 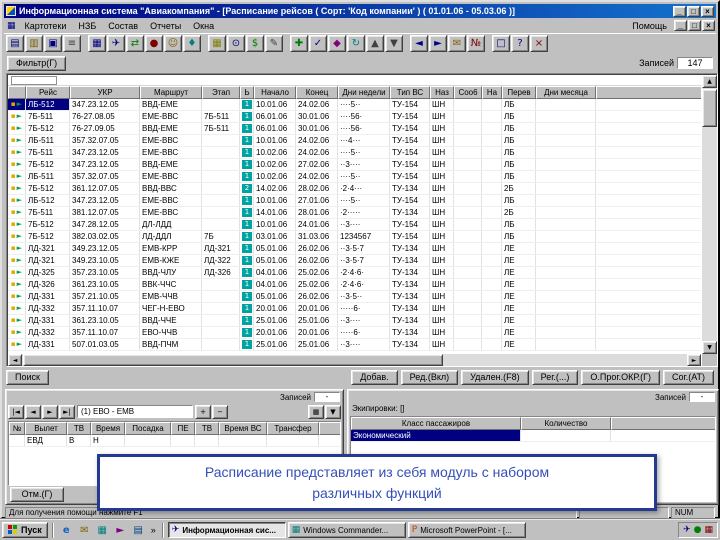 What do you see at coordinates (698, 530) in the screenshot?
I see `antivirus-tray-icon: ●` at bounding box center [698, 530].